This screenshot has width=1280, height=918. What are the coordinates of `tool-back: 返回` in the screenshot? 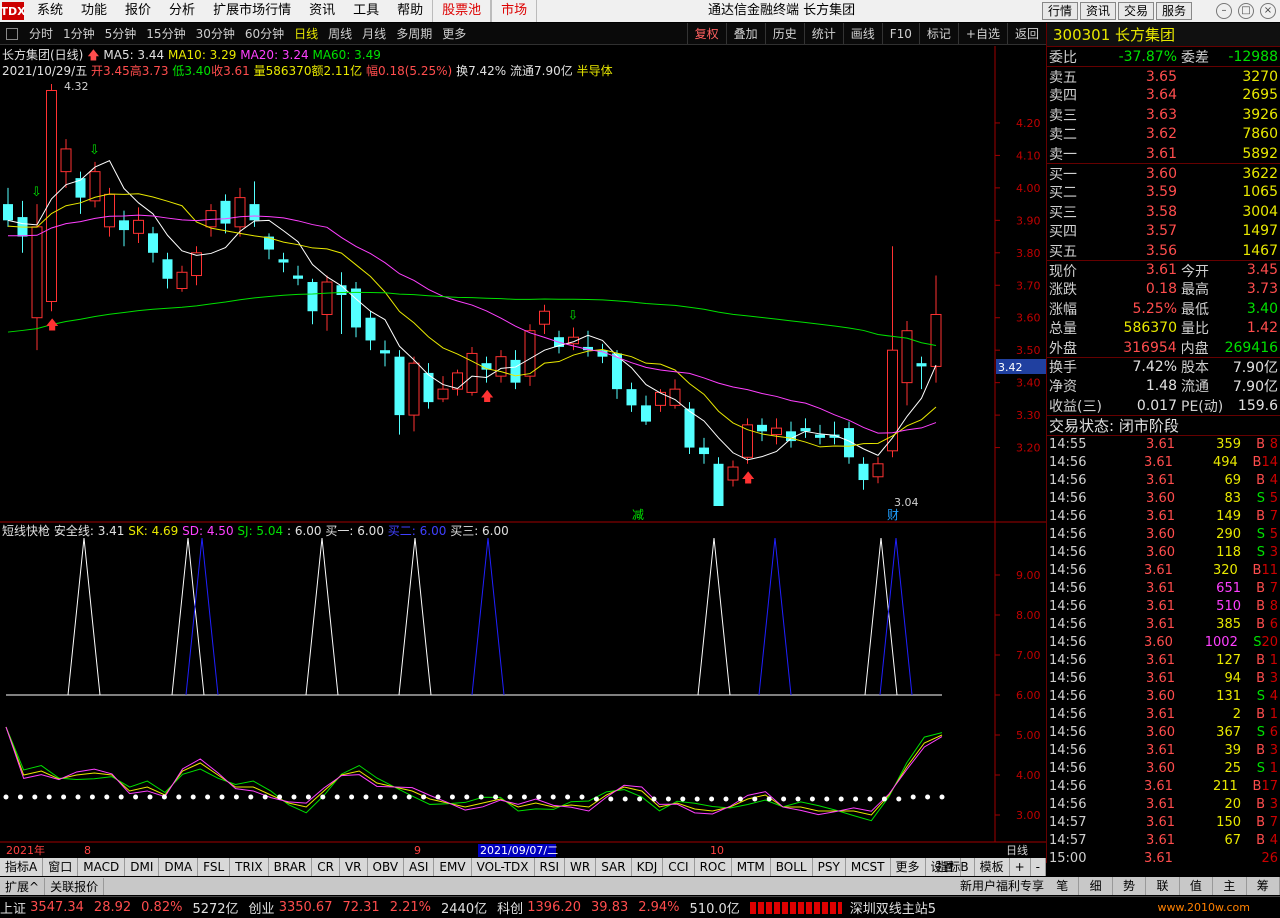 It's located at (1026, 33).